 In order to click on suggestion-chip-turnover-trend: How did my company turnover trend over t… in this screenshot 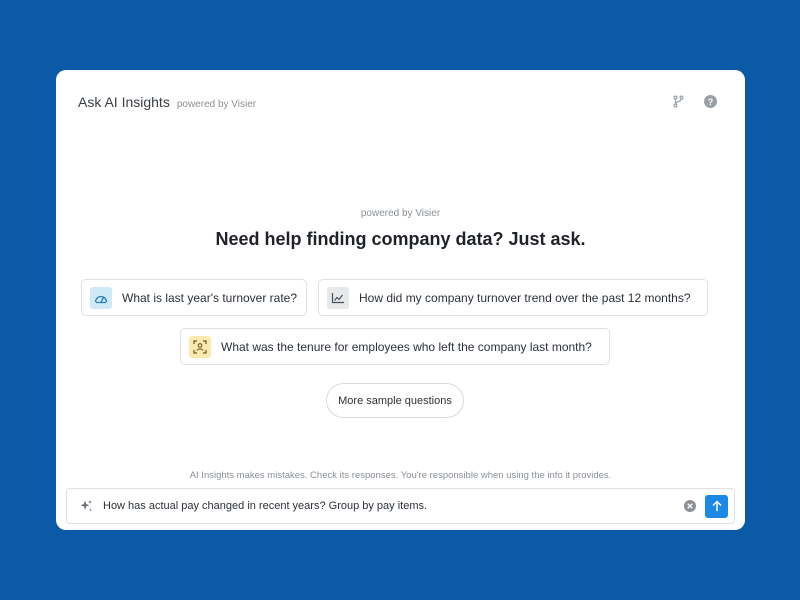, I will do `click(513, 297)`.